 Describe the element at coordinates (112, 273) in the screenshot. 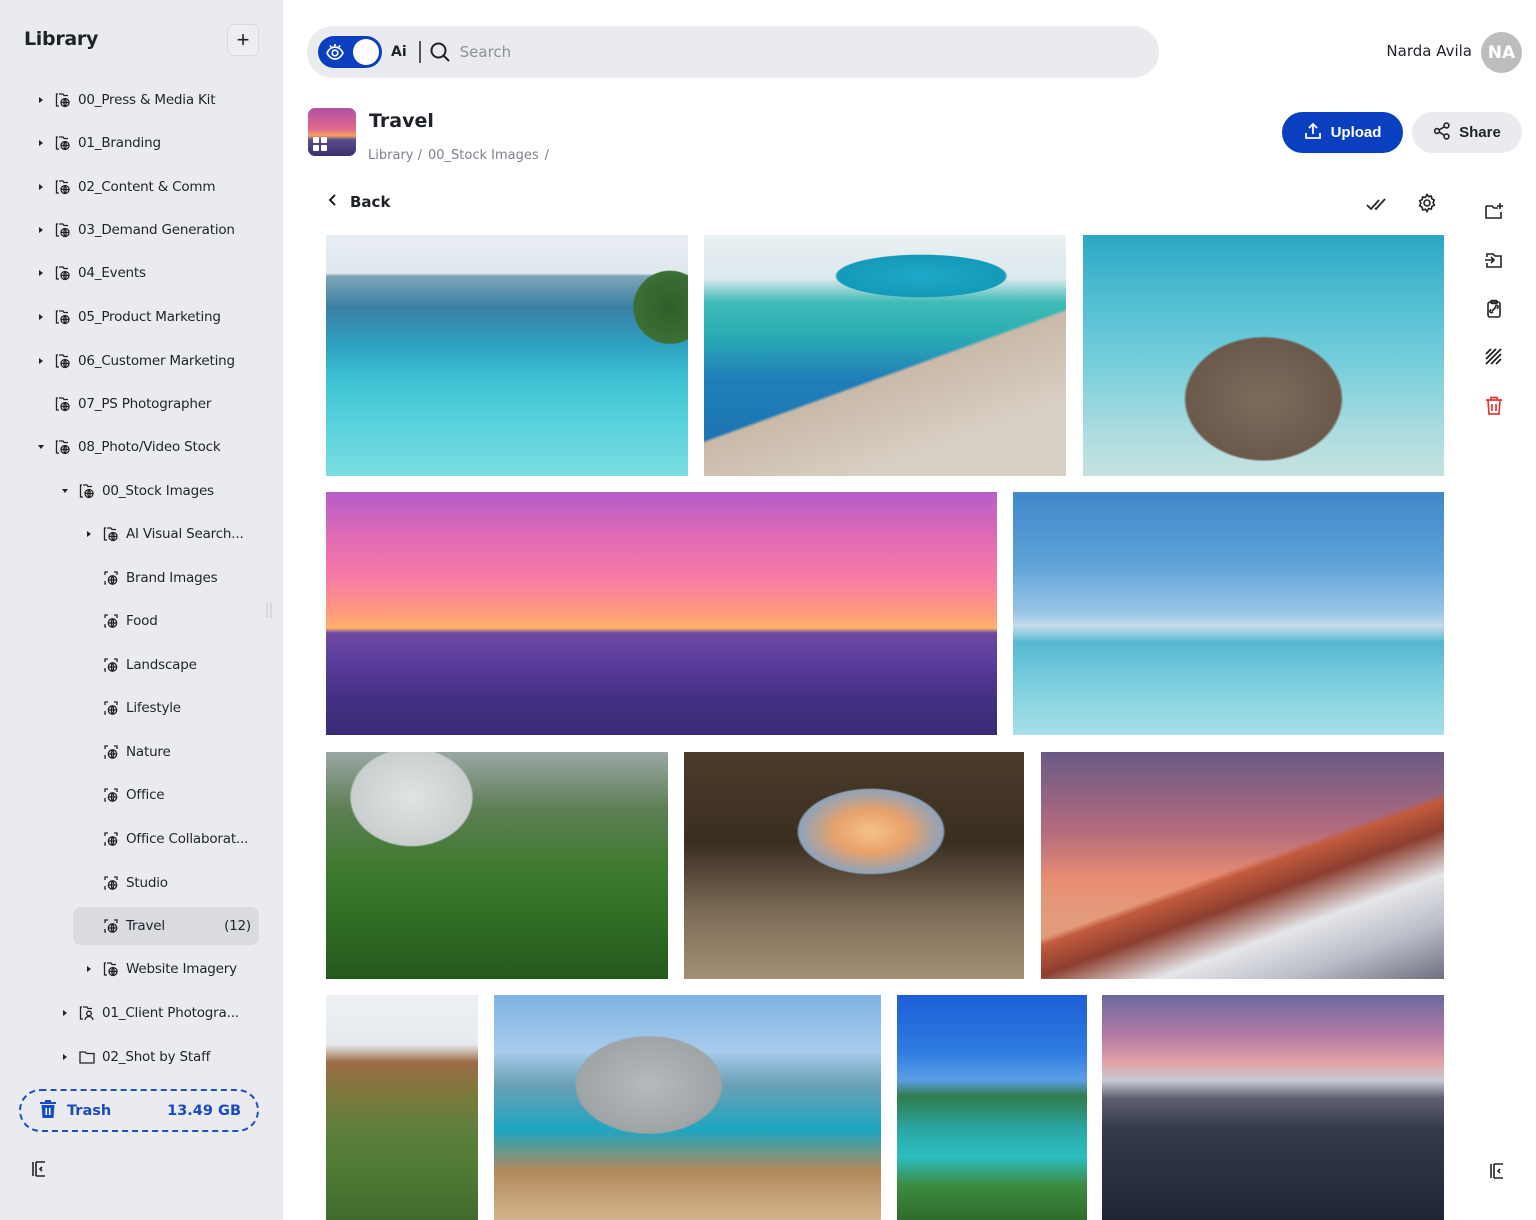

I see `tree-item-label: 04_Events` at that location.